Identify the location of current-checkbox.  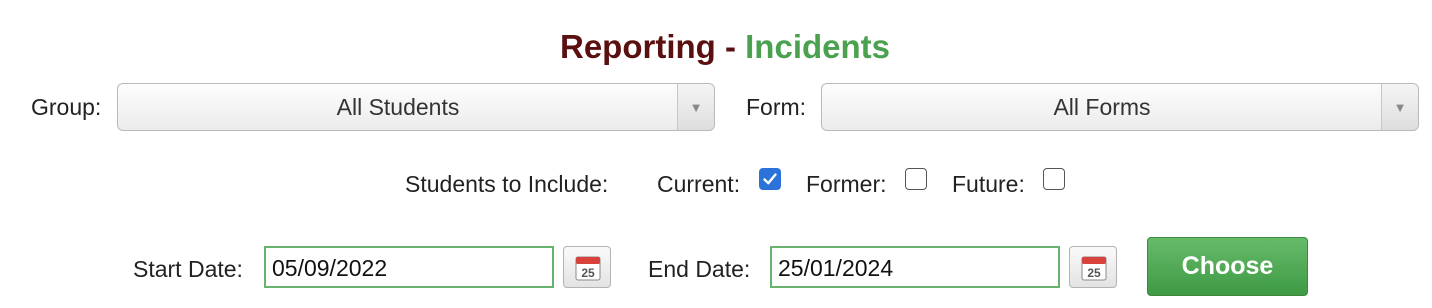
(770, 179).